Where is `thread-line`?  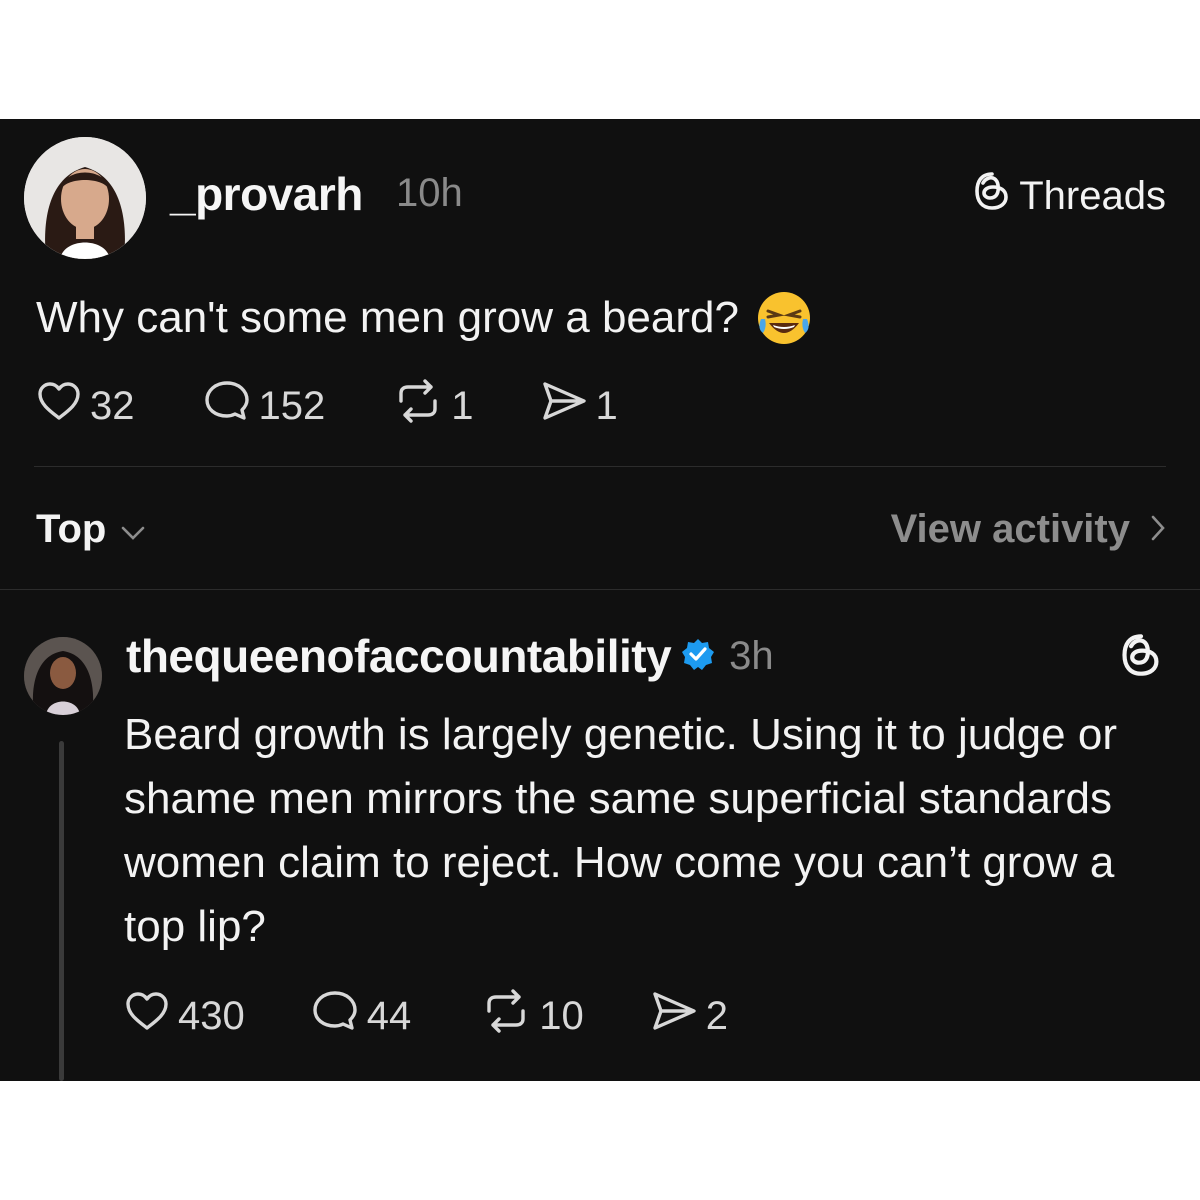 thread-line is located at coordinates (61, 911).